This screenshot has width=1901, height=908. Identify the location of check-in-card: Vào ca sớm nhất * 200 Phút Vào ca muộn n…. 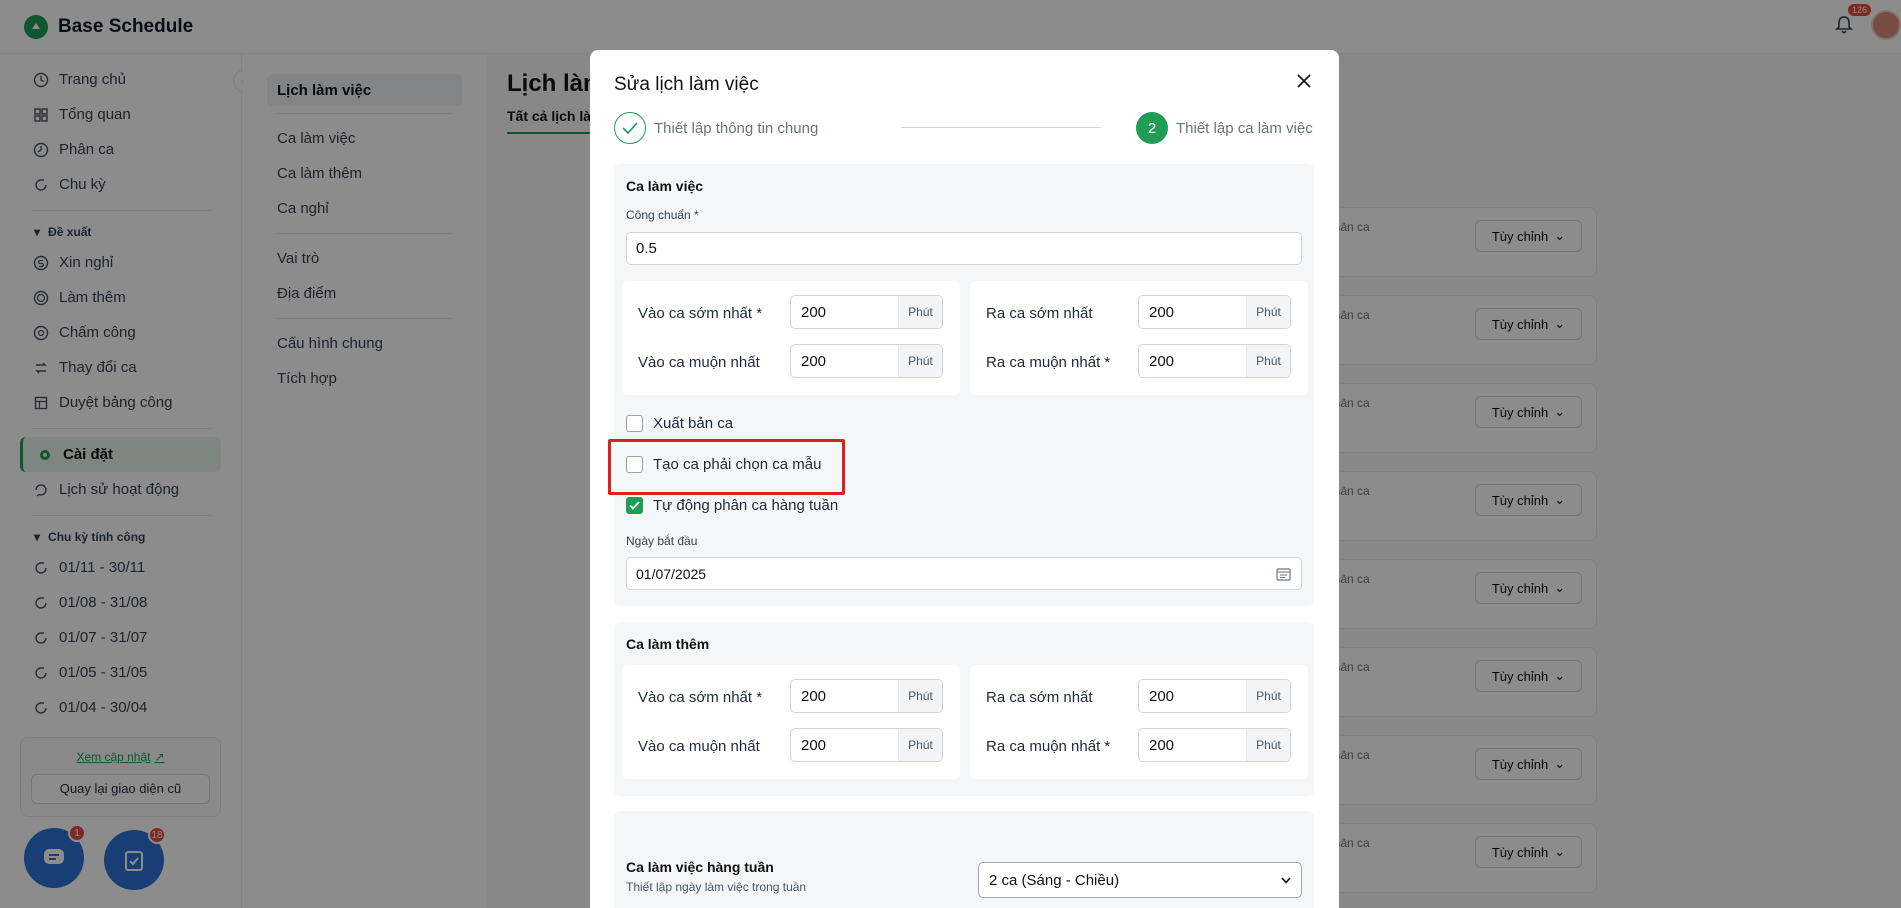
(791, 338).